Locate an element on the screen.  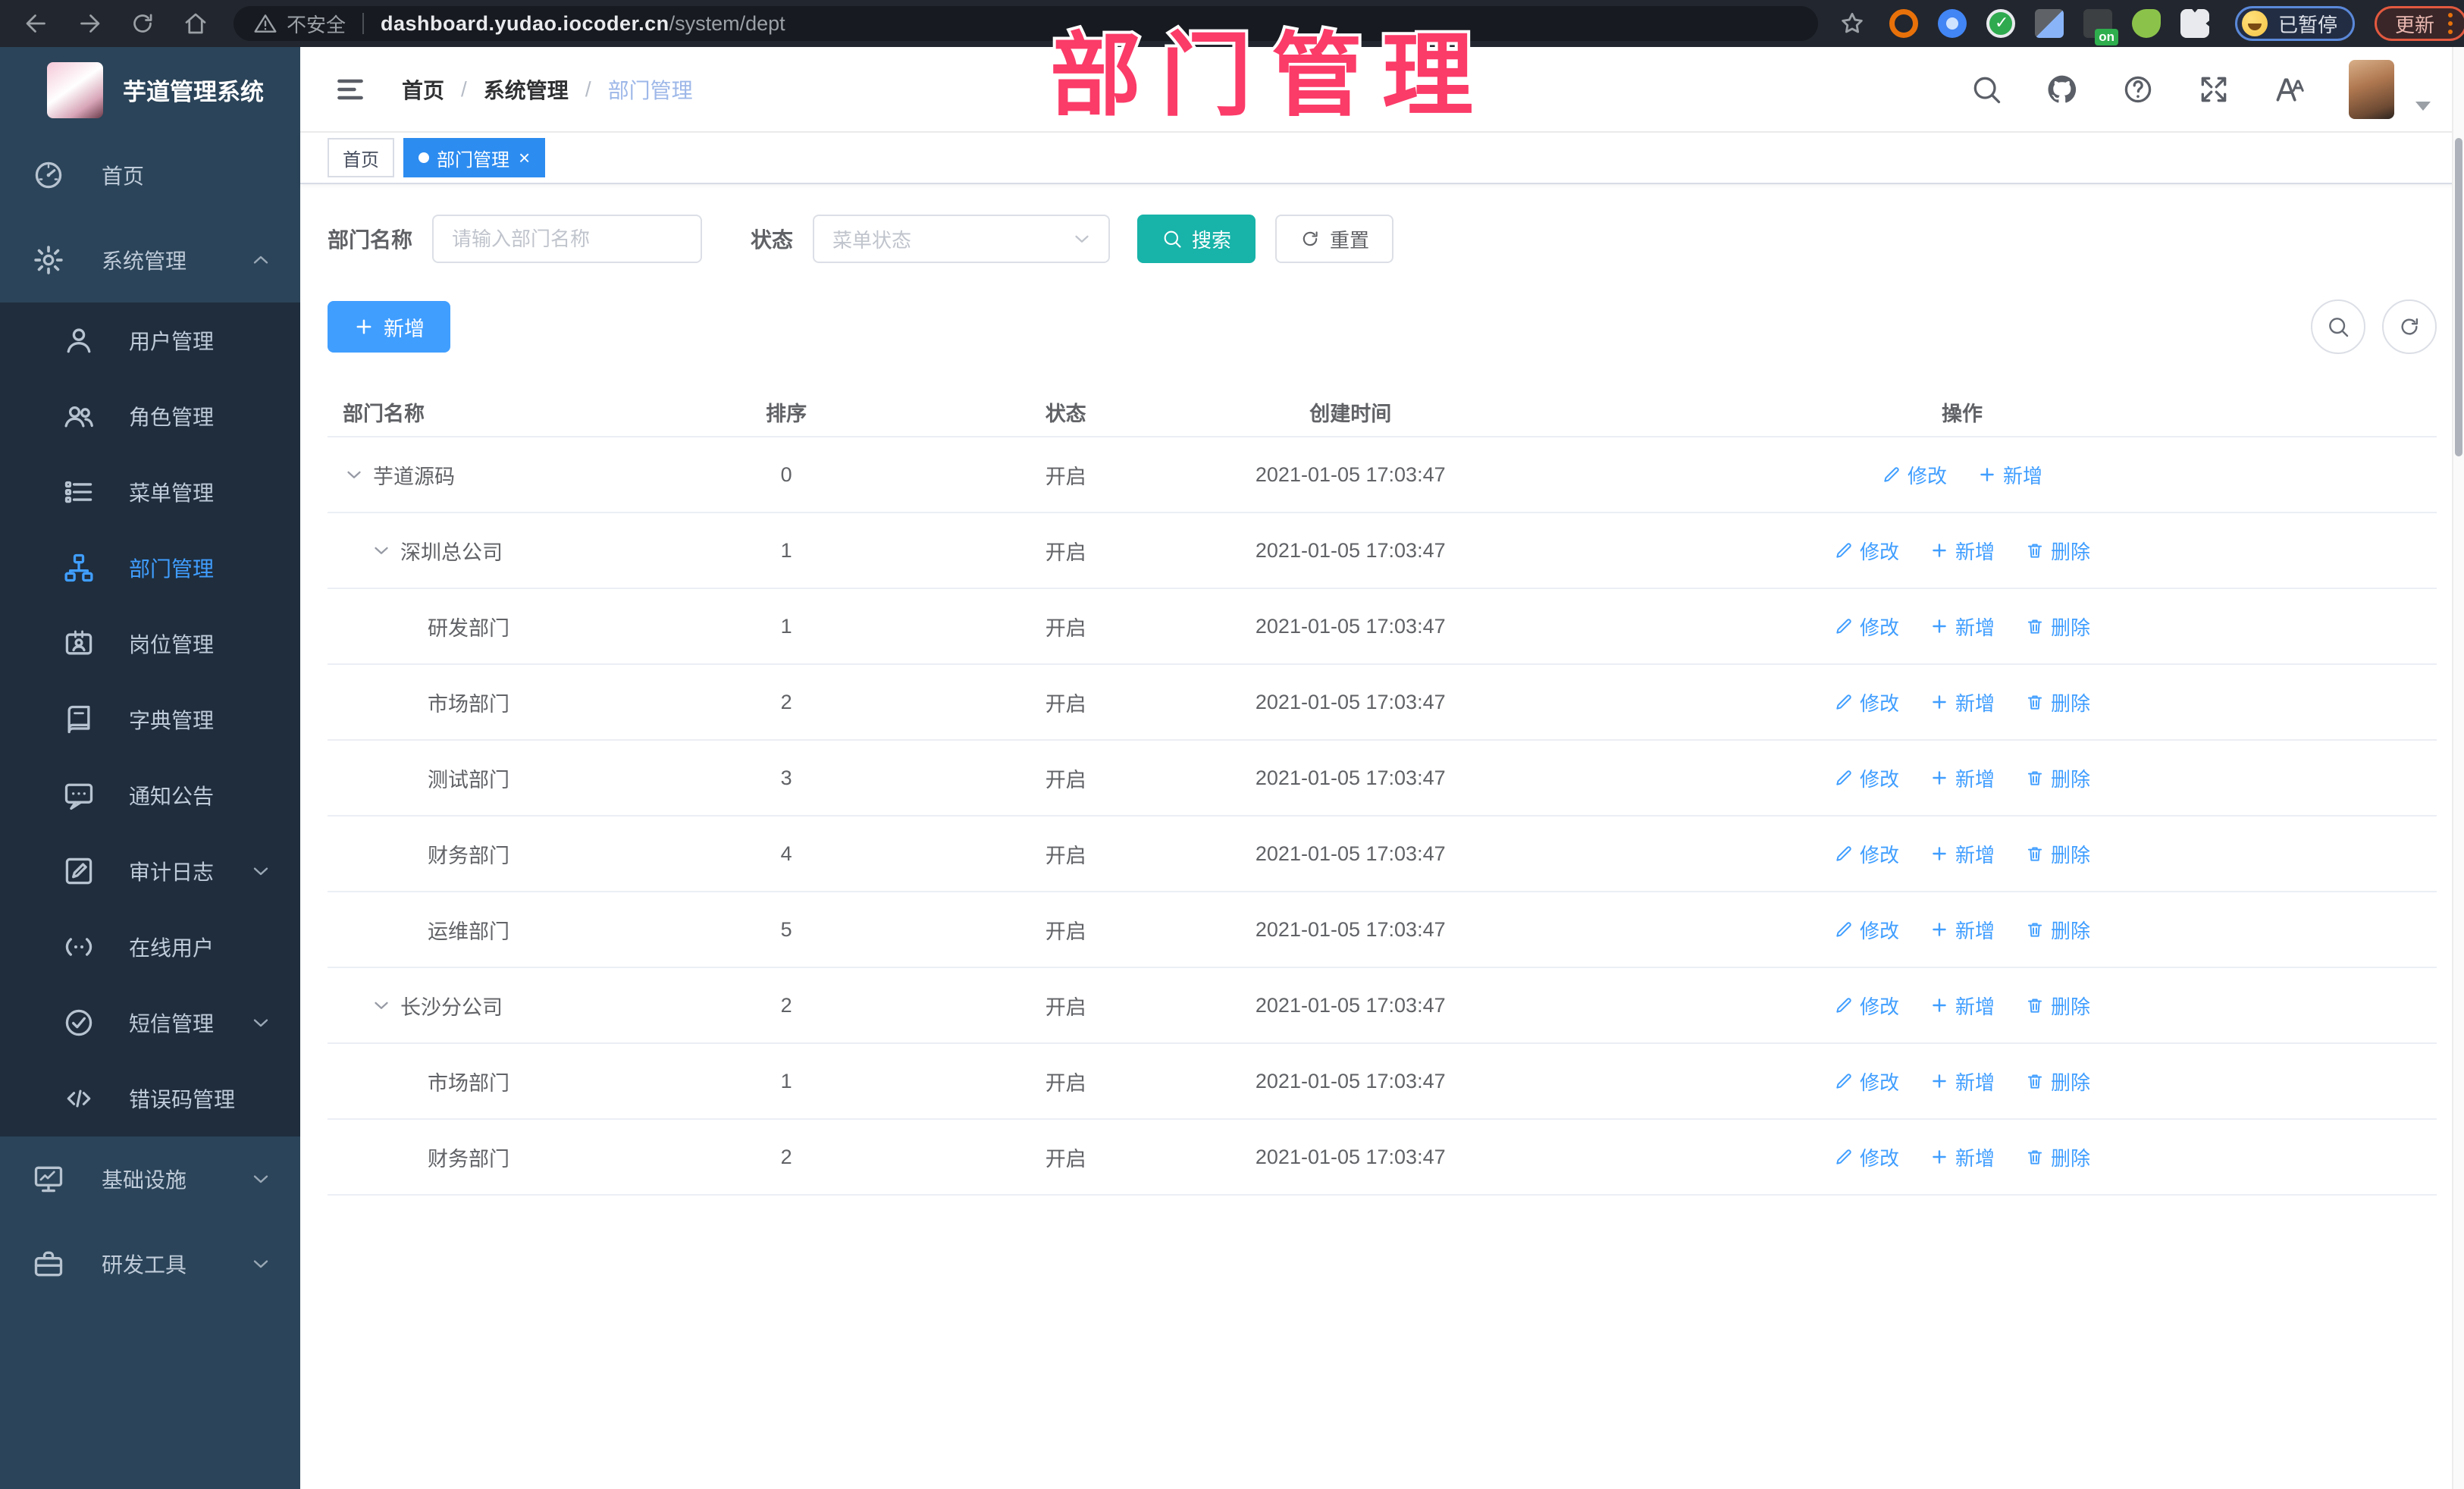
plus-icon is located at coordinates (1940, 929).